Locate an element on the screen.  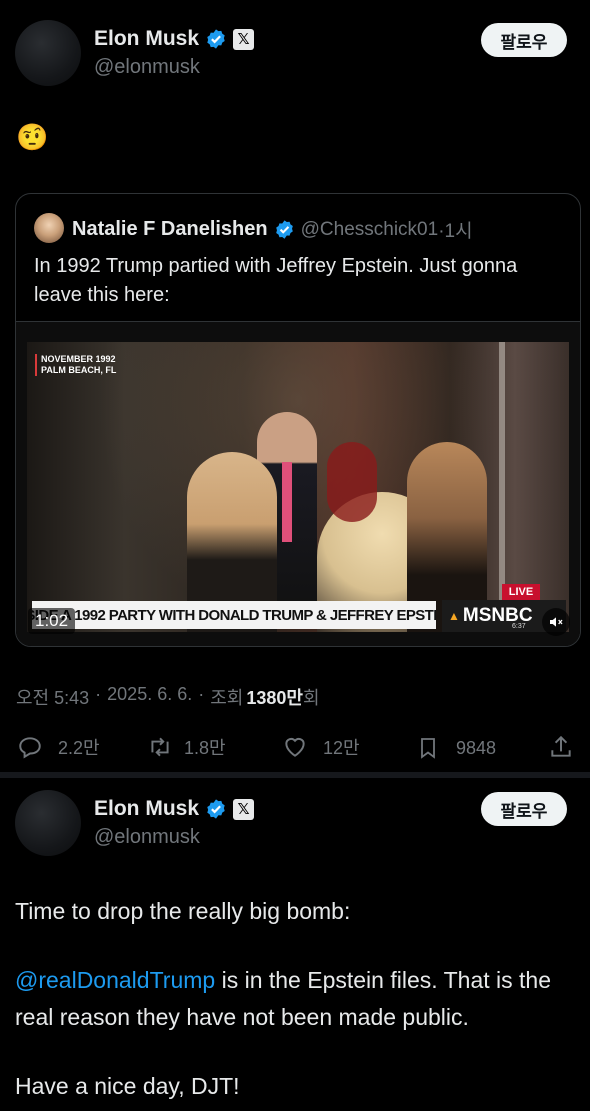
reply-icon is located at coordinates (30, 748).